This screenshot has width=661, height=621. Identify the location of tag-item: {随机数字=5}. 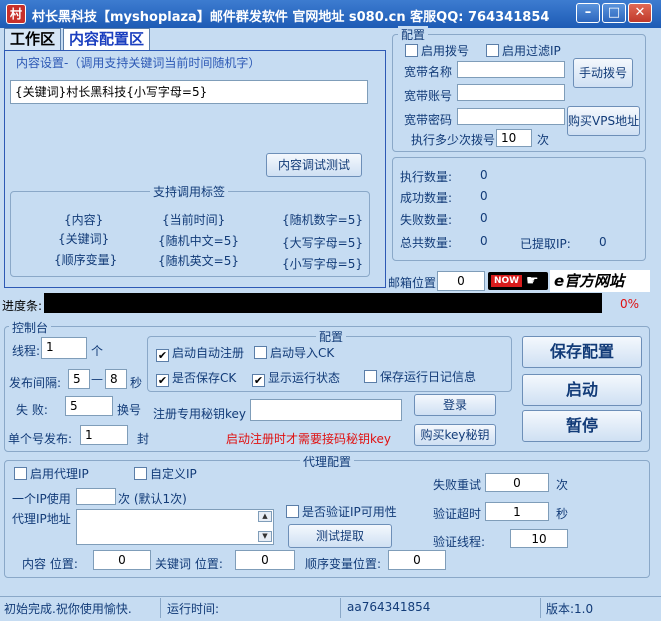
(322, 220).